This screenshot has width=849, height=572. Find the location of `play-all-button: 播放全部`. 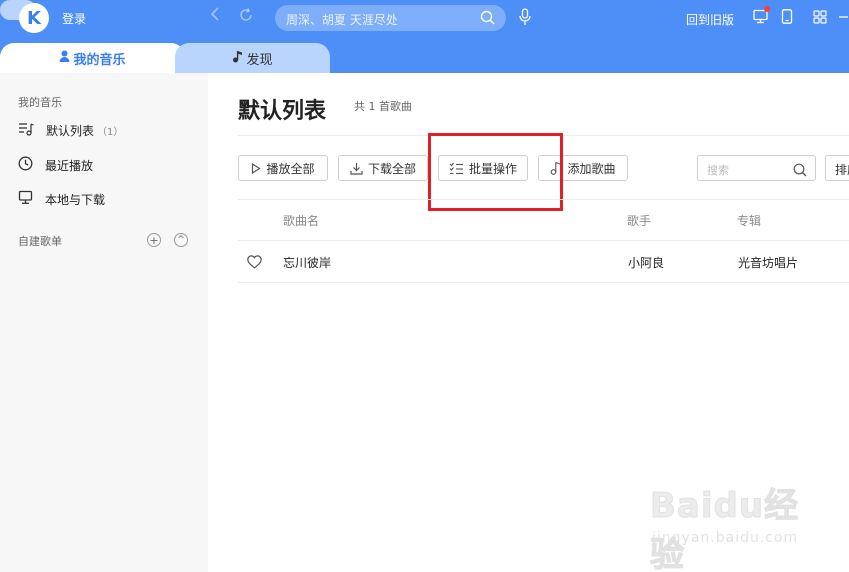

play-all-button: 播放全部 is located at coordinates (283, 168).